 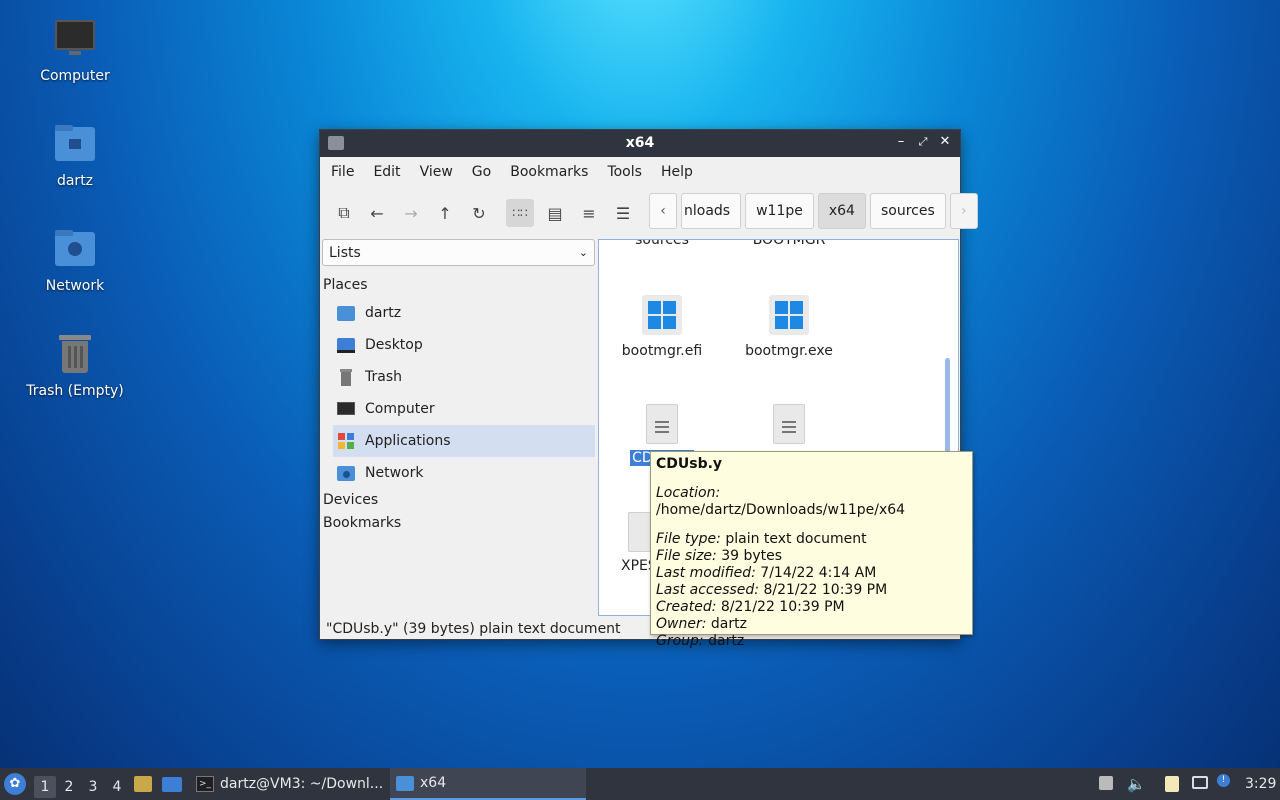 I want to click on tooltip-group: Group: dartz, so click(x=811, y=641).